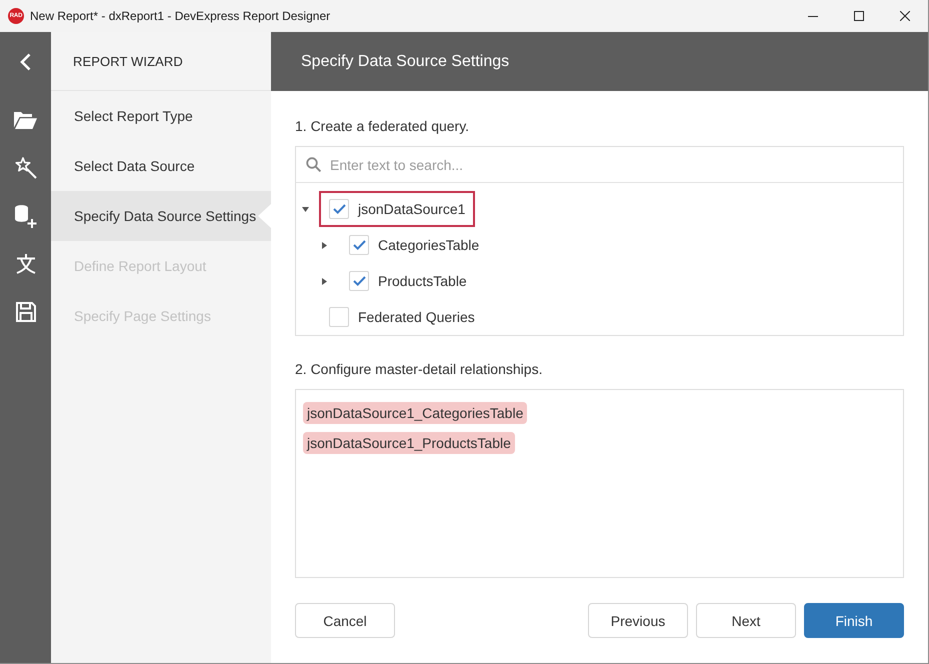  What do you see at coordinates (180, 16) in the screenshot?
I see `window-title: New Report* - dxReport1 - DevExpress Report Designer` at bounding box center [180, 16].